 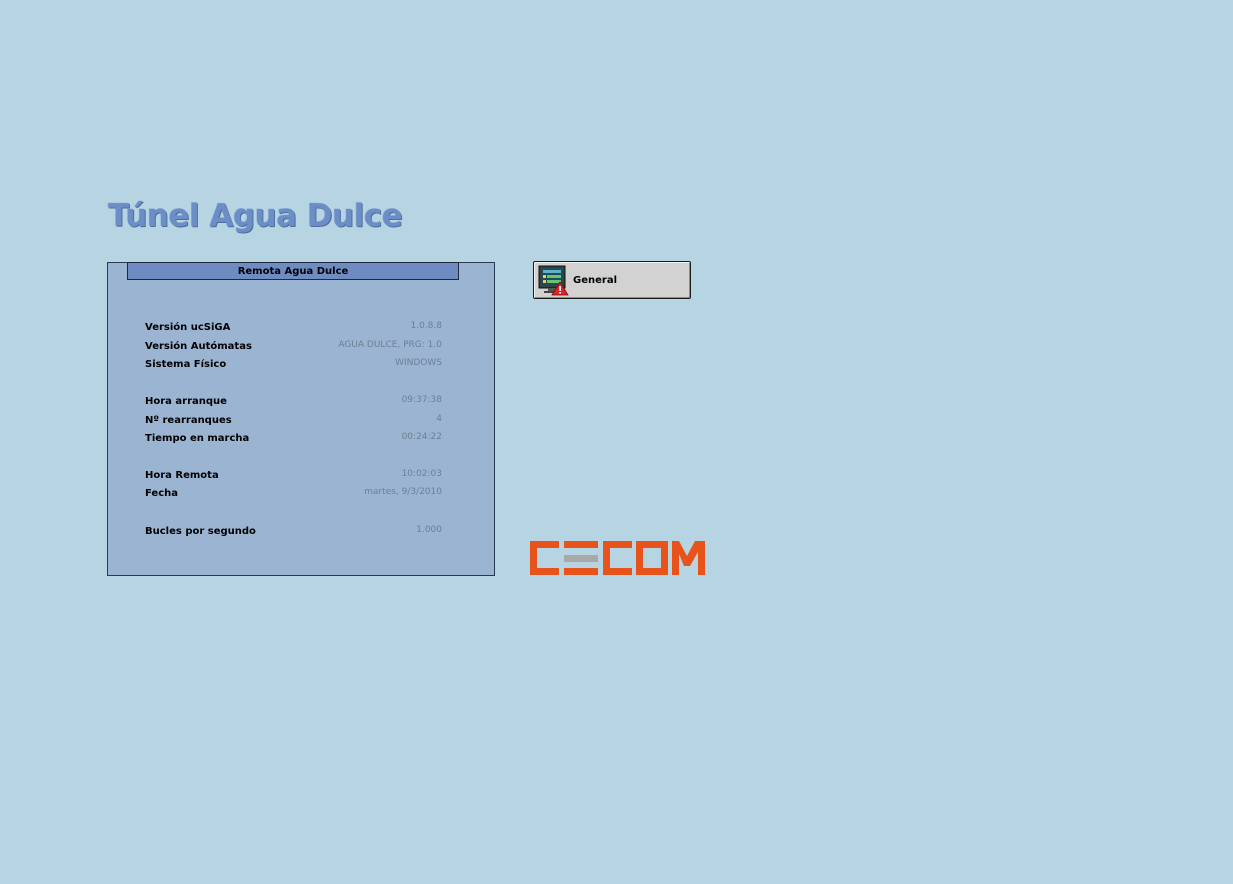 I want to click on info-label: Tiempo en marcha, so click(x=197, y=438).